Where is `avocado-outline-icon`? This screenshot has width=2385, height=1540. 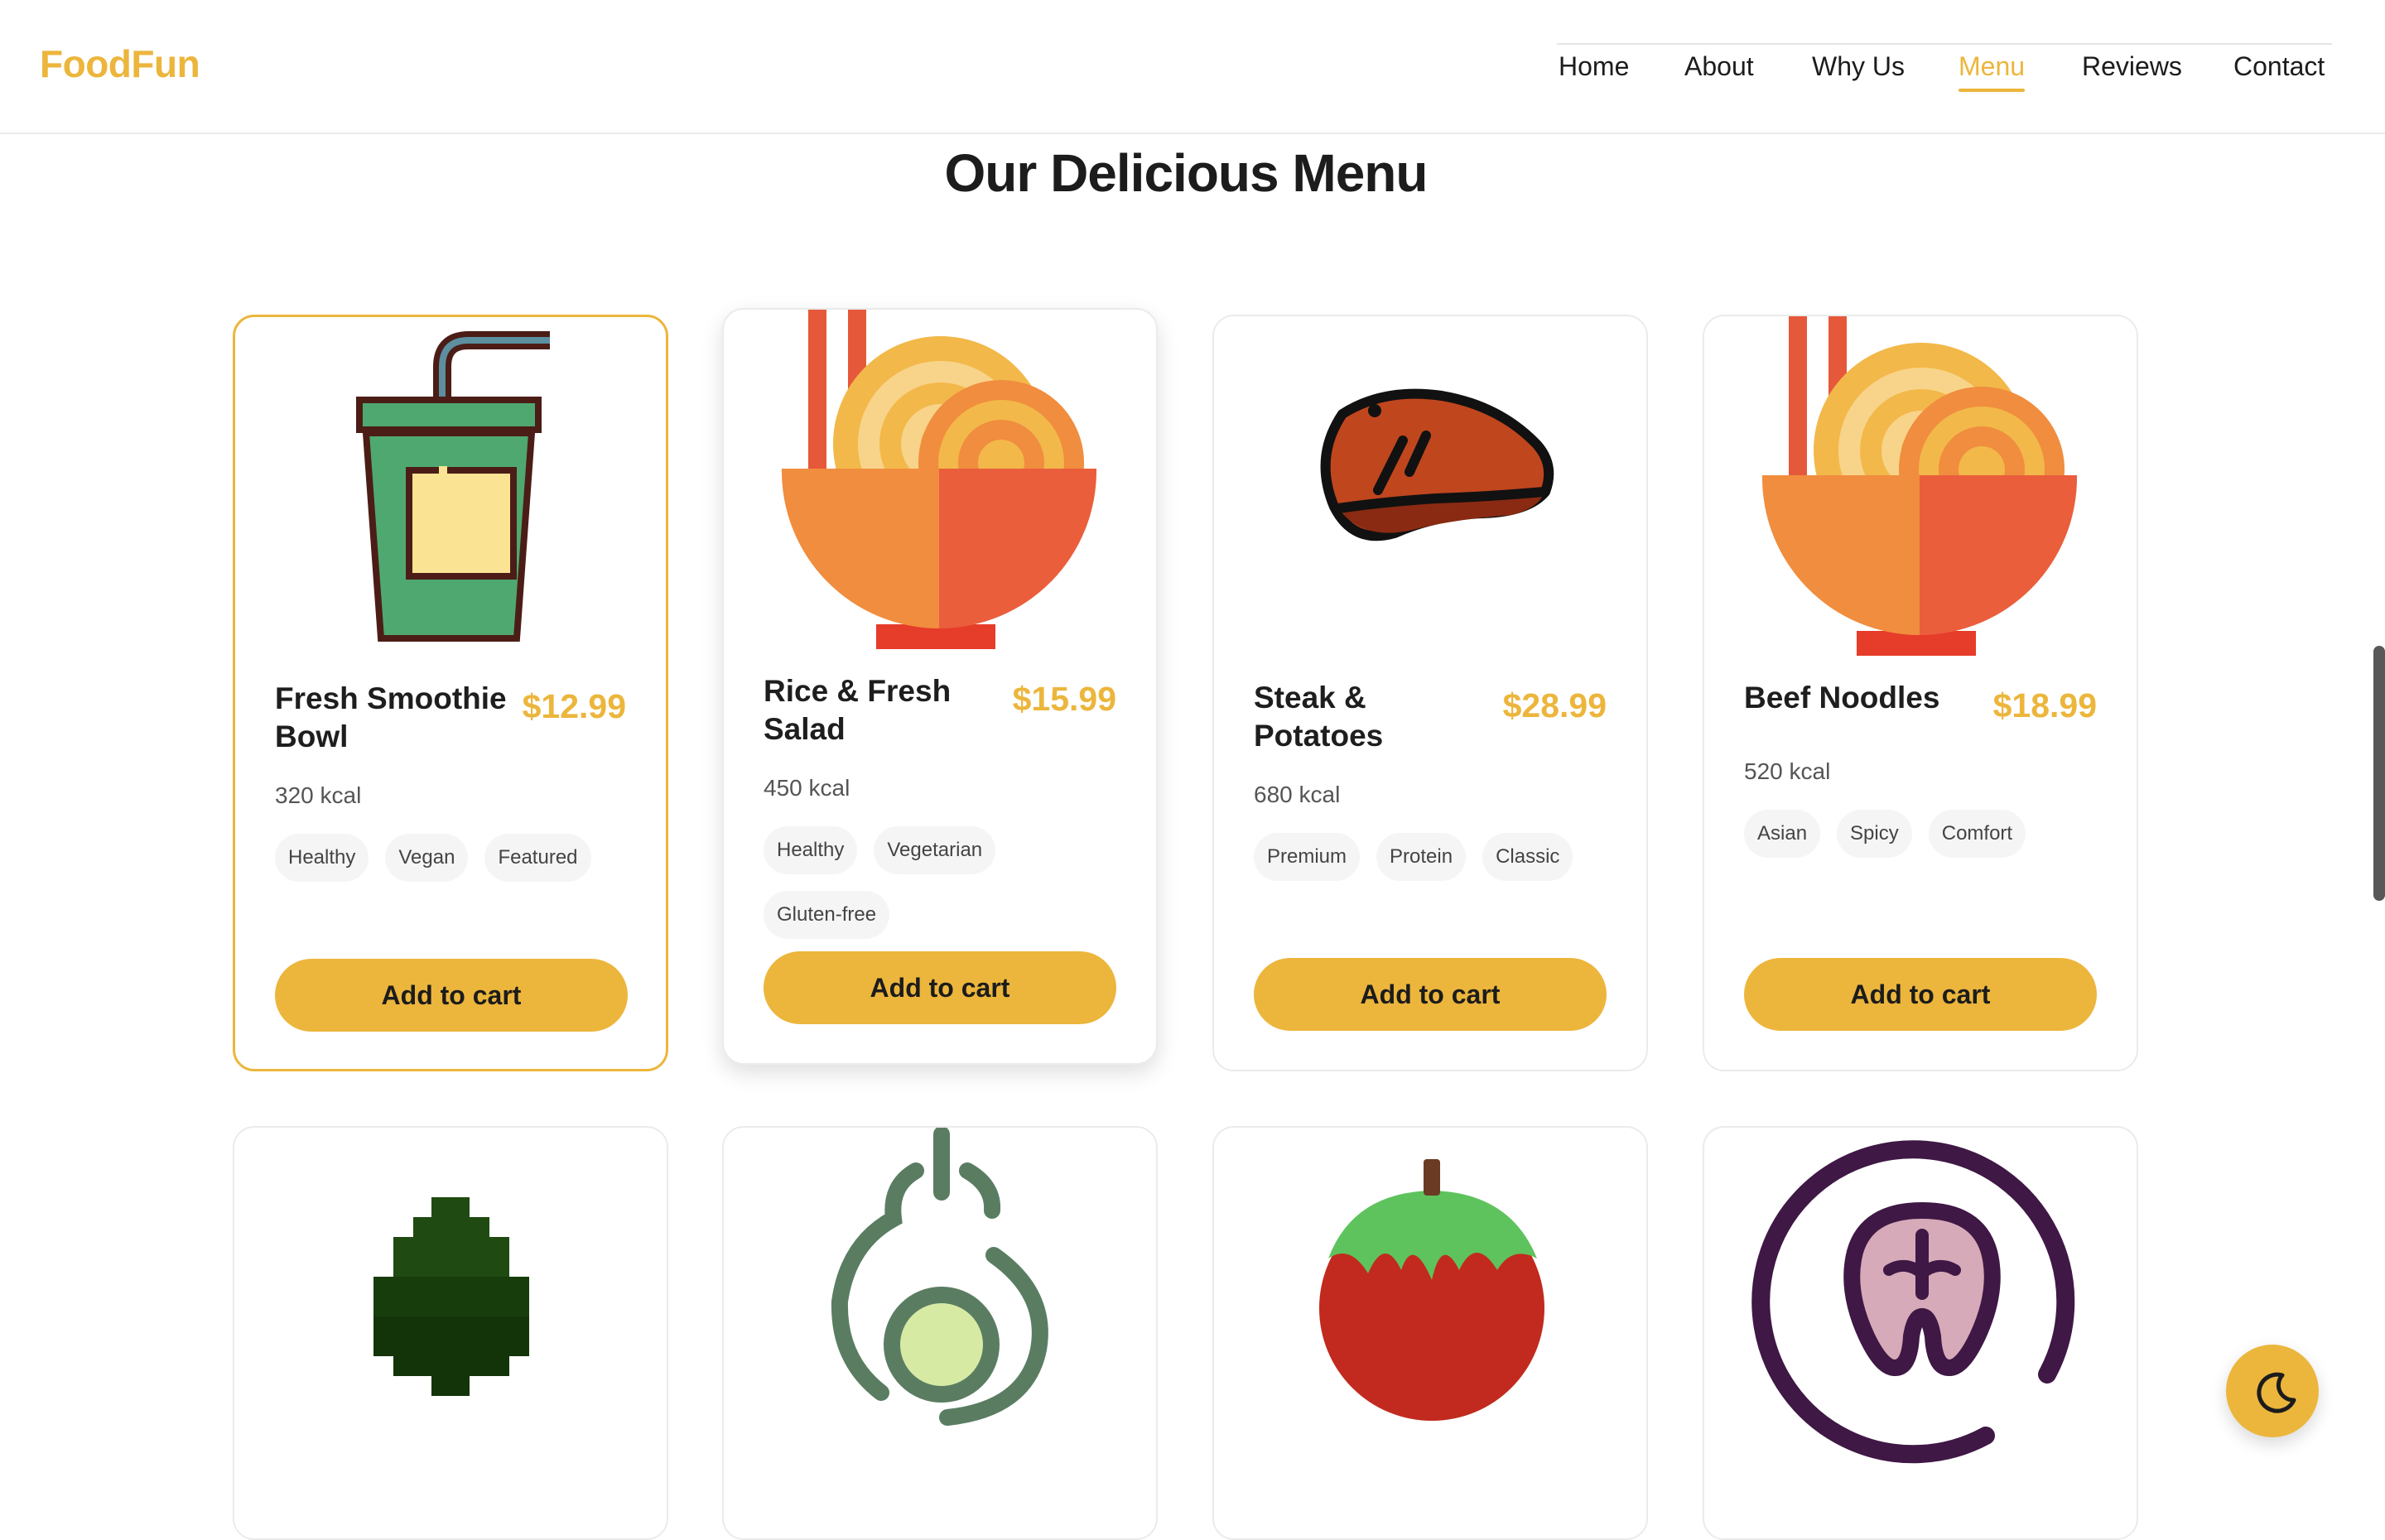 avocado-outline-icon is located at coordinates (940, 1298).